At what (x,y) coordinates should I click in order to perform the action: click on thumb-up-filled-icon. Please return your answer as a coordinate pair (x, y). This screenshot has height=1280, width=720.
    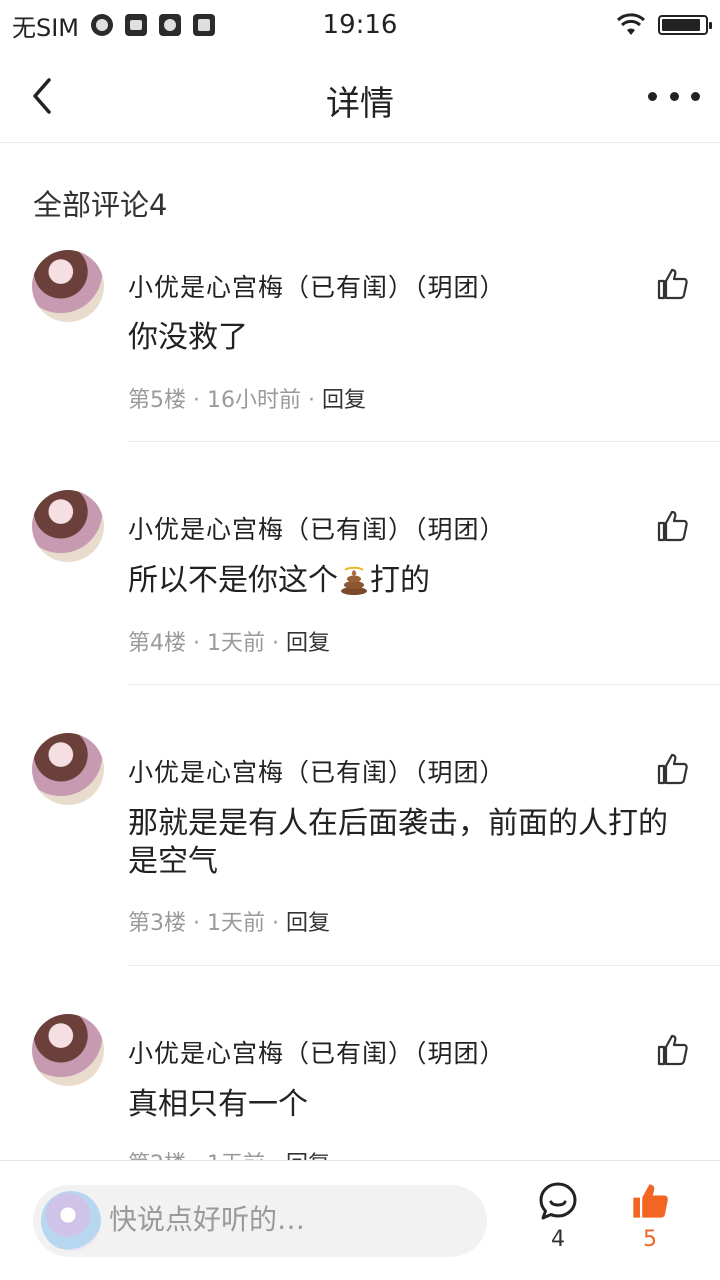
    Looking at the image, I should click on (650, 1201).